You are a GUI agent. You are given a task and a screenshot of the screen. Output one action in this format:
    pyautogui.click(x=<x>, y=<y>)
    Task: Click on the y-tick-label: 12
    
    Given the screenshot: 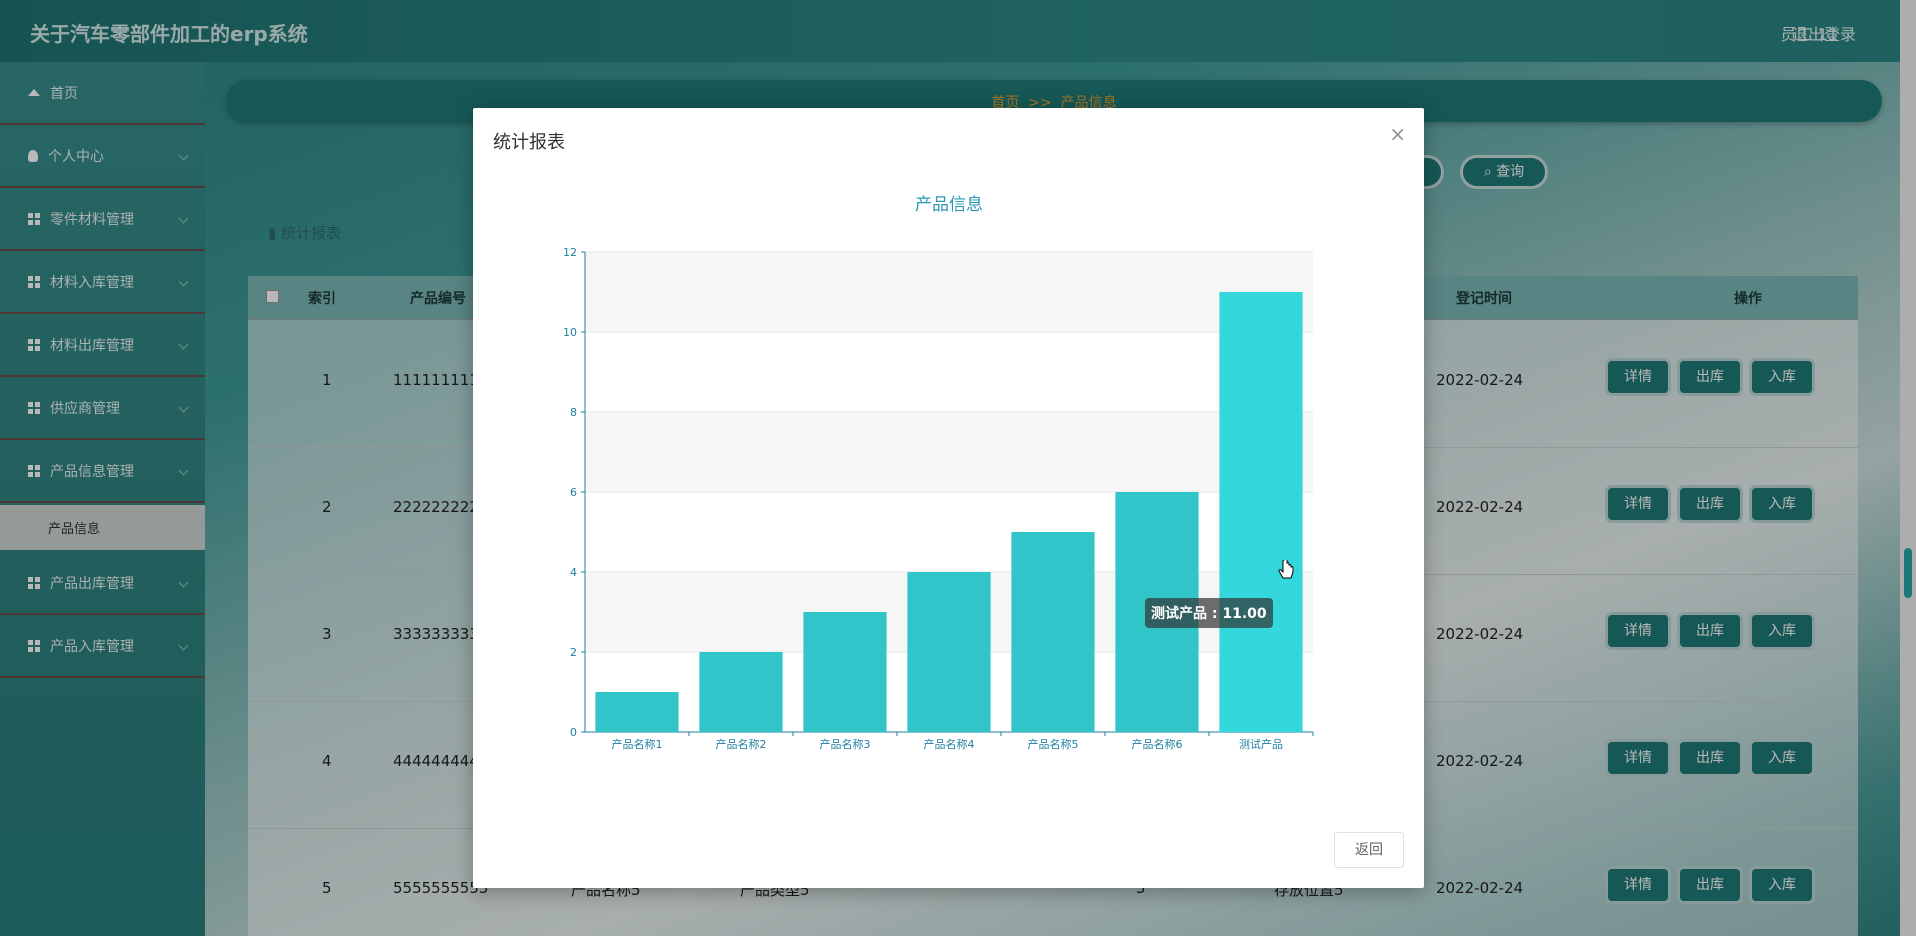 What is the action you would take?
    pyautogui.click(x=570, y=252)
    